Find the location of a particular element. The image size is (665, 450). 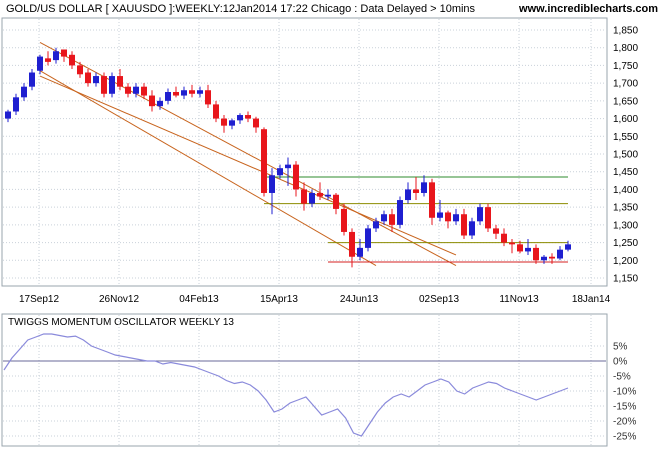

price-tick-label: 1,550 is located at coordinates (625, 137).